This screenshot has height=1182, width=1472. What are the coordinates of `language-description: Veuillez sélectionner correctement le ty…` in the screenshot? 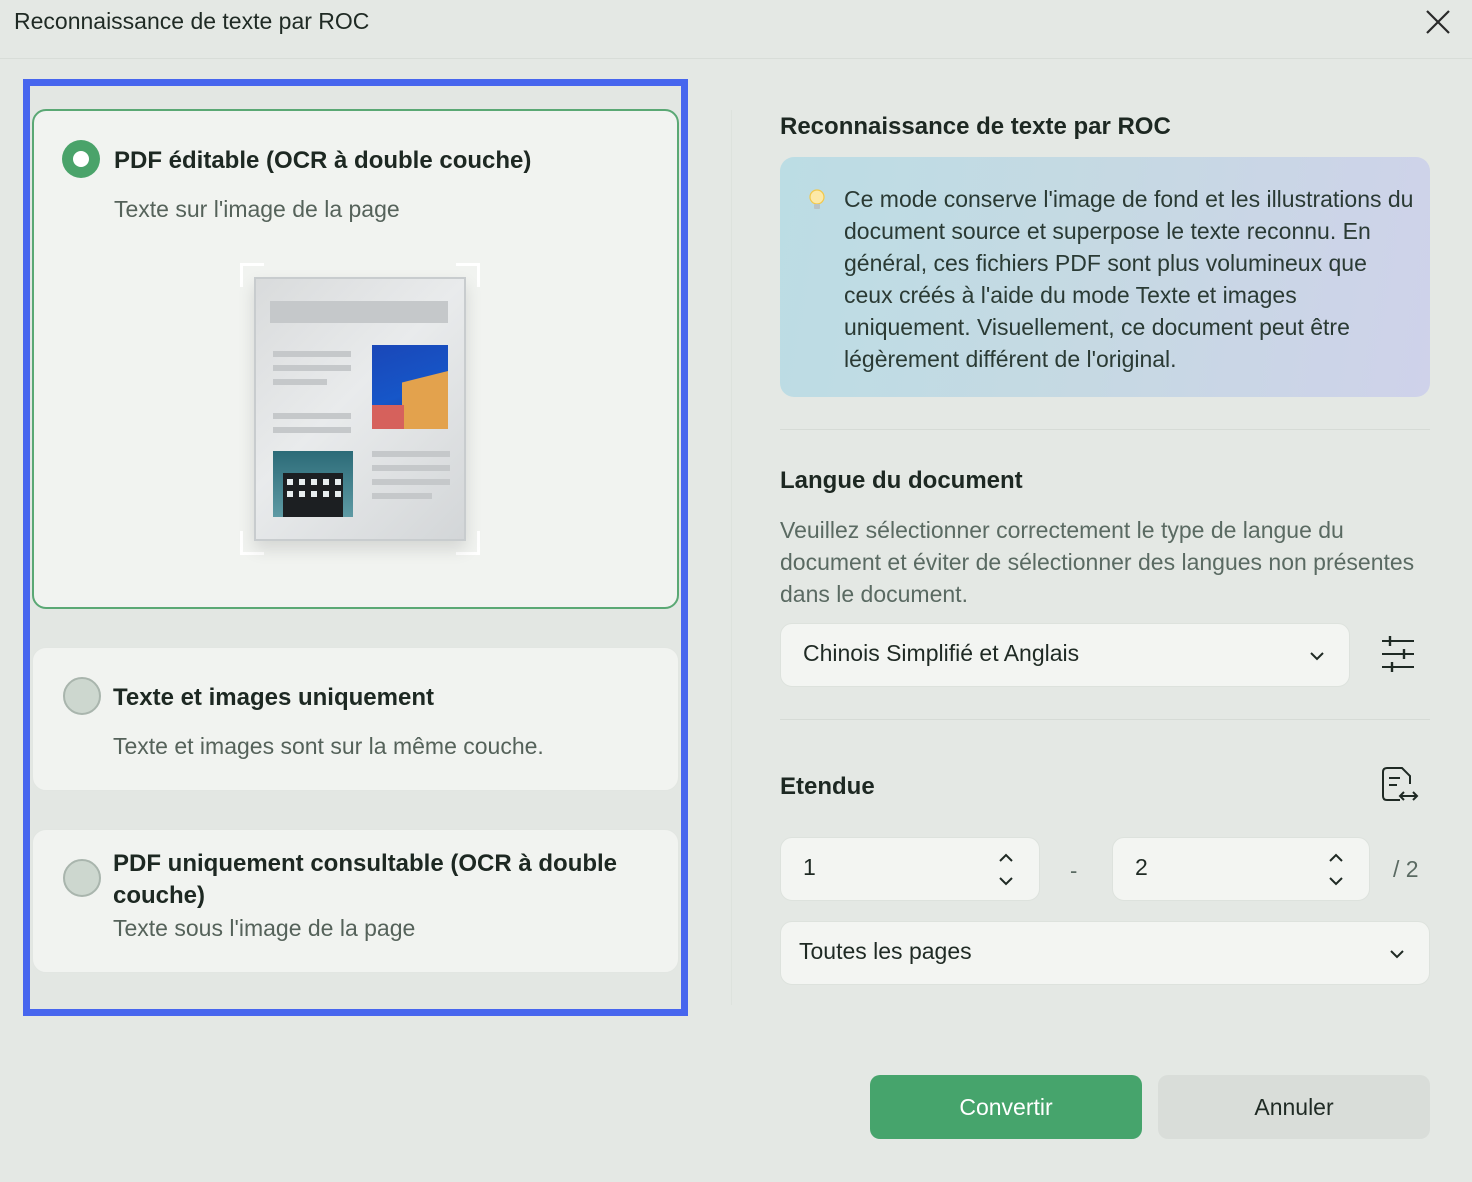 It's located at (1097, 562).